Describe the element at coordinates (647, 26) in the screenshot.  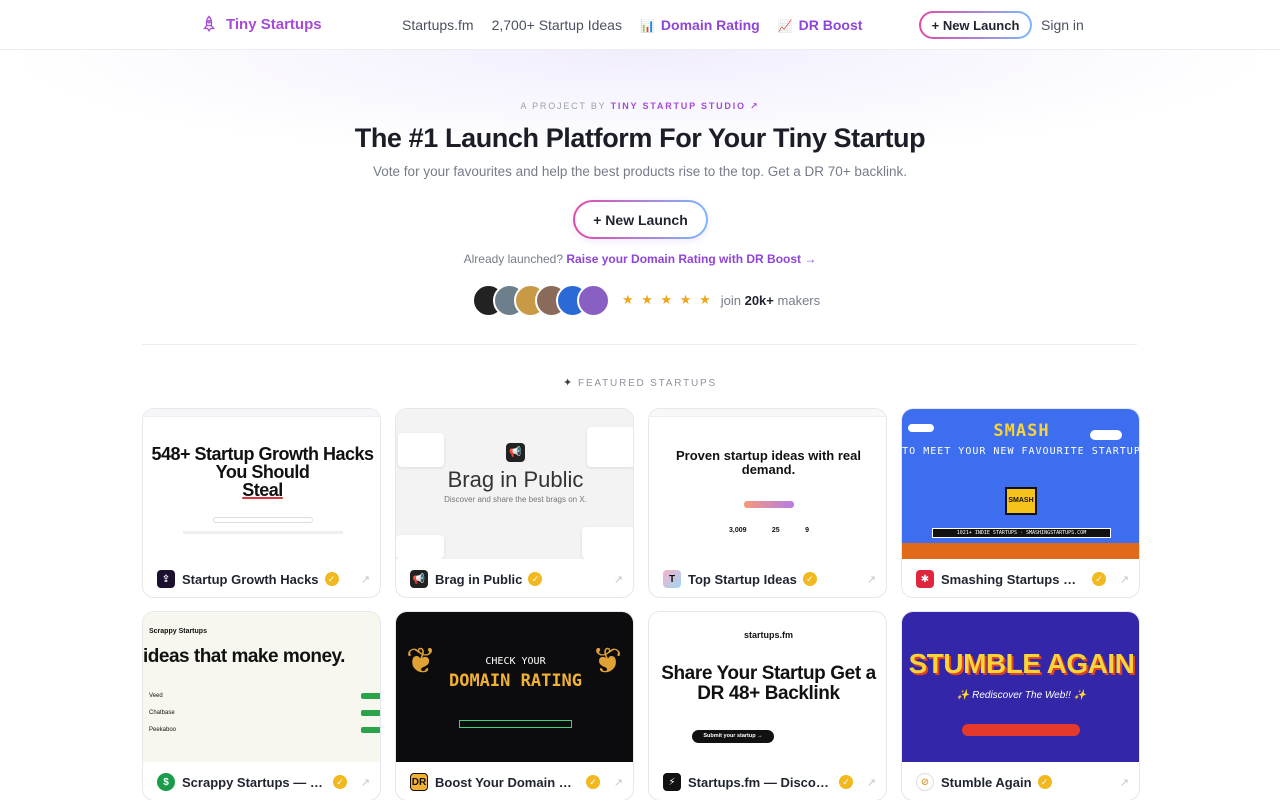
I see `bar-chart-icon: 📊` at that location.